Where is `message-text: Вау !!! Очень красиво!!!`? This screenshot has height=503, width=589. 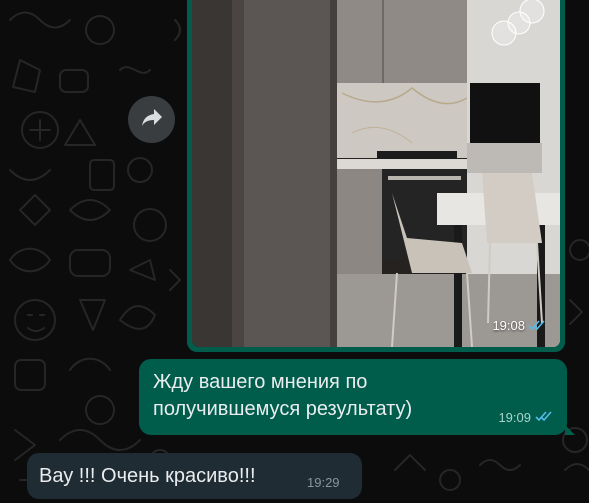
message-text: Вау !!! Очень красиво!!! is located at coordinates (147, 476).